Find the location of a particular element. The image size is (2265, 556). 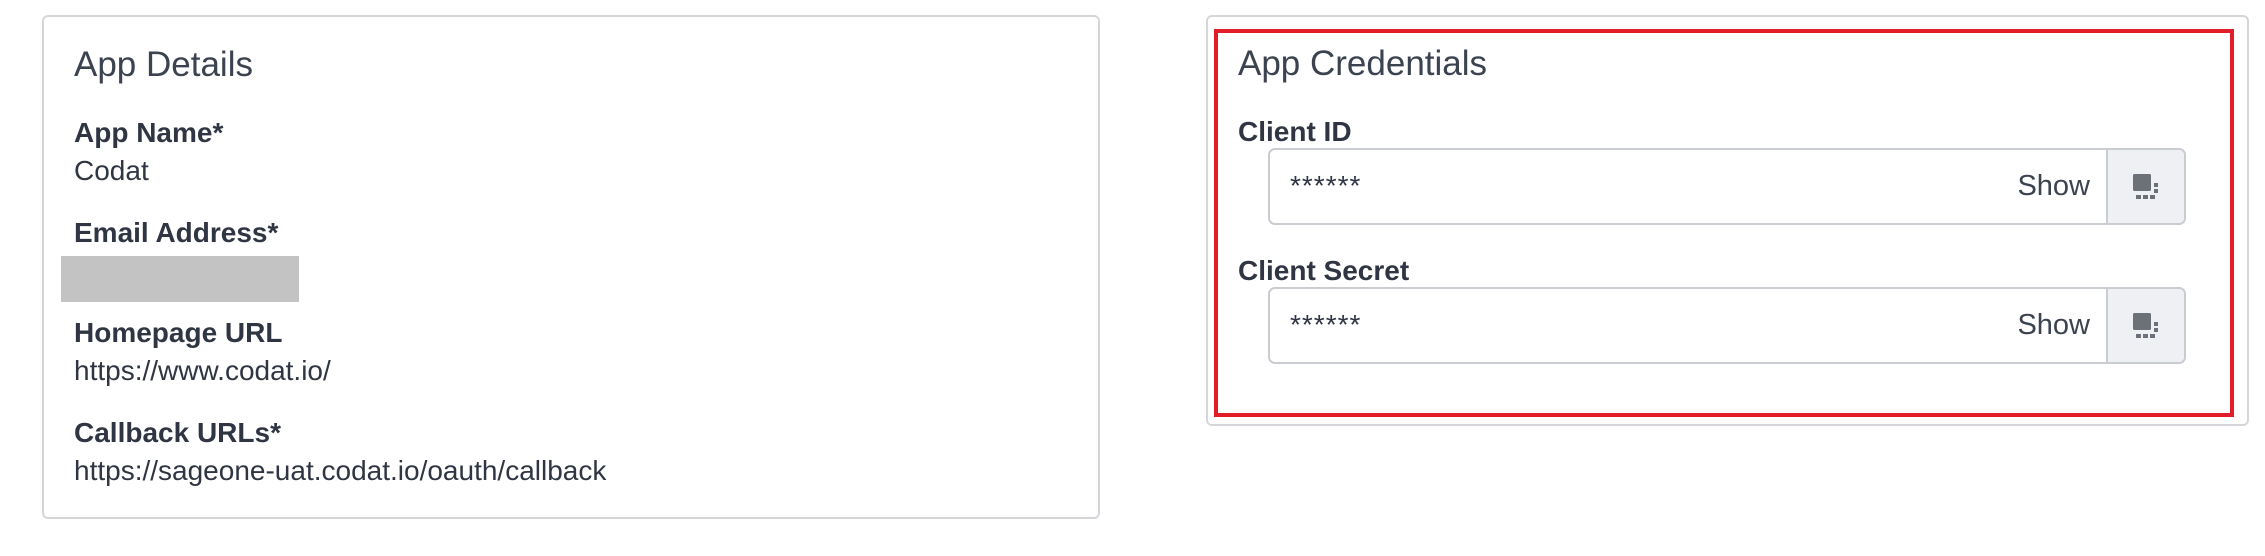

client-secret-show-toggle: Show is located at coordinates (2053, 325).